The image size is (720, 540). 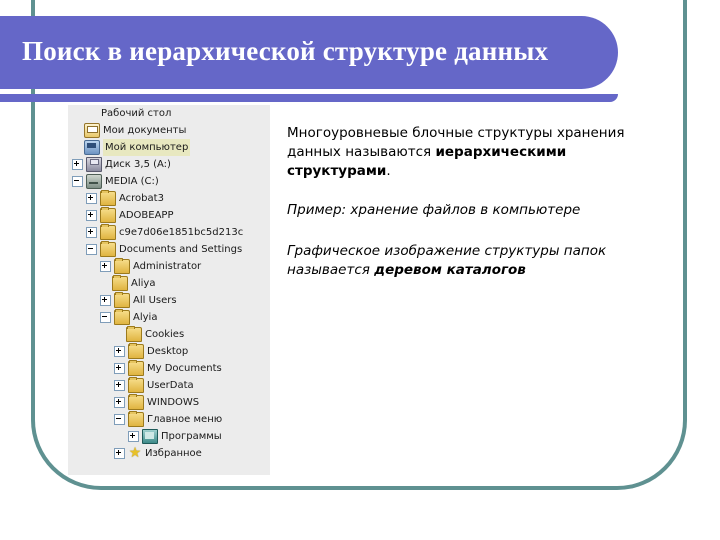 I want to click on tree-row: Программы, so click(x=169, y=436).